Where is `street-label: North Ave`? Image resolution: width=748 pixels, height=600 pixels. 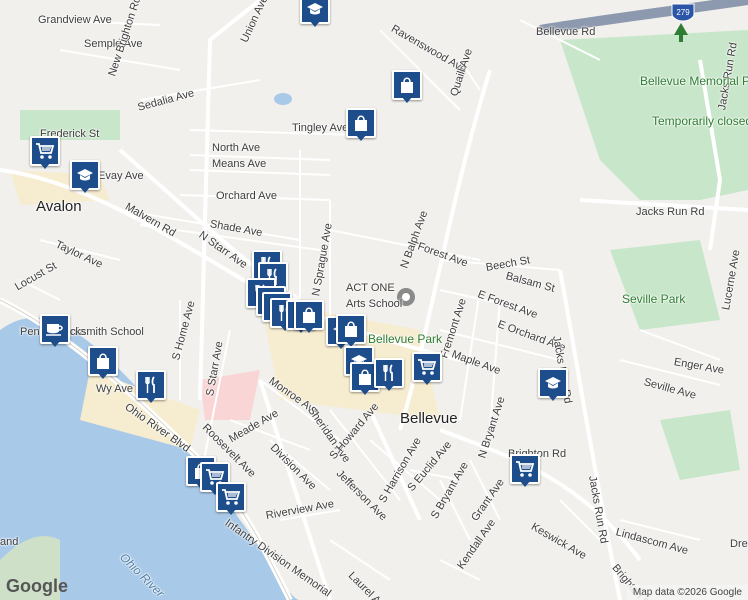
street-label: North Ave is located at coordinates (236, 148).